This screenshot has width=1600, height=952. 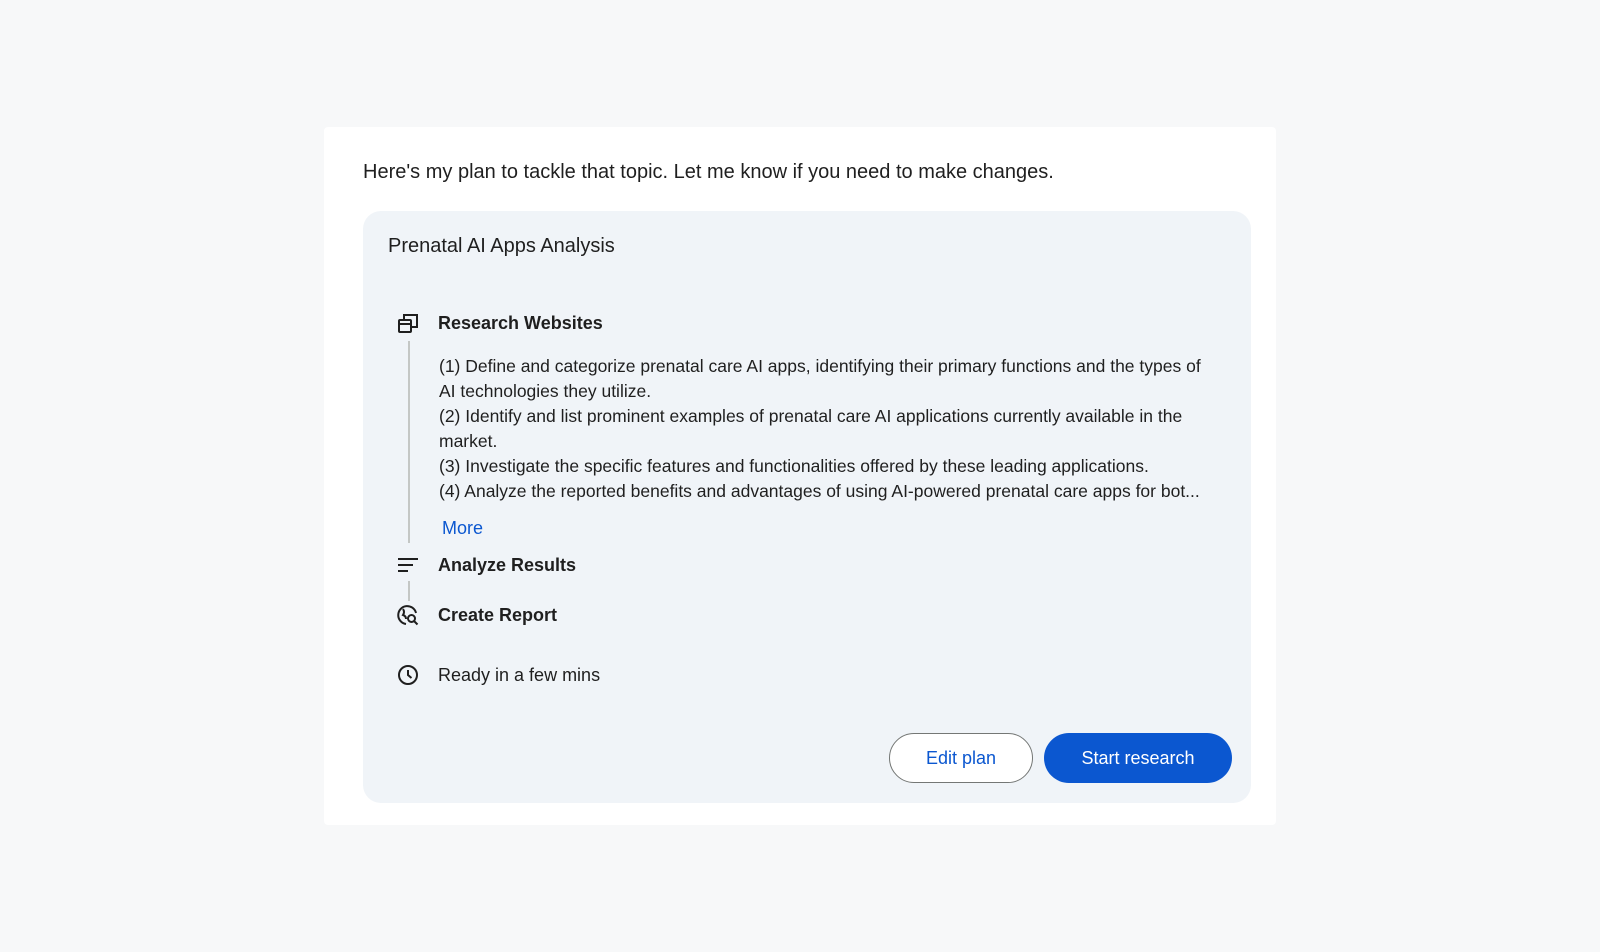 I want to click on description-line: market., so click(x=468, y=441).